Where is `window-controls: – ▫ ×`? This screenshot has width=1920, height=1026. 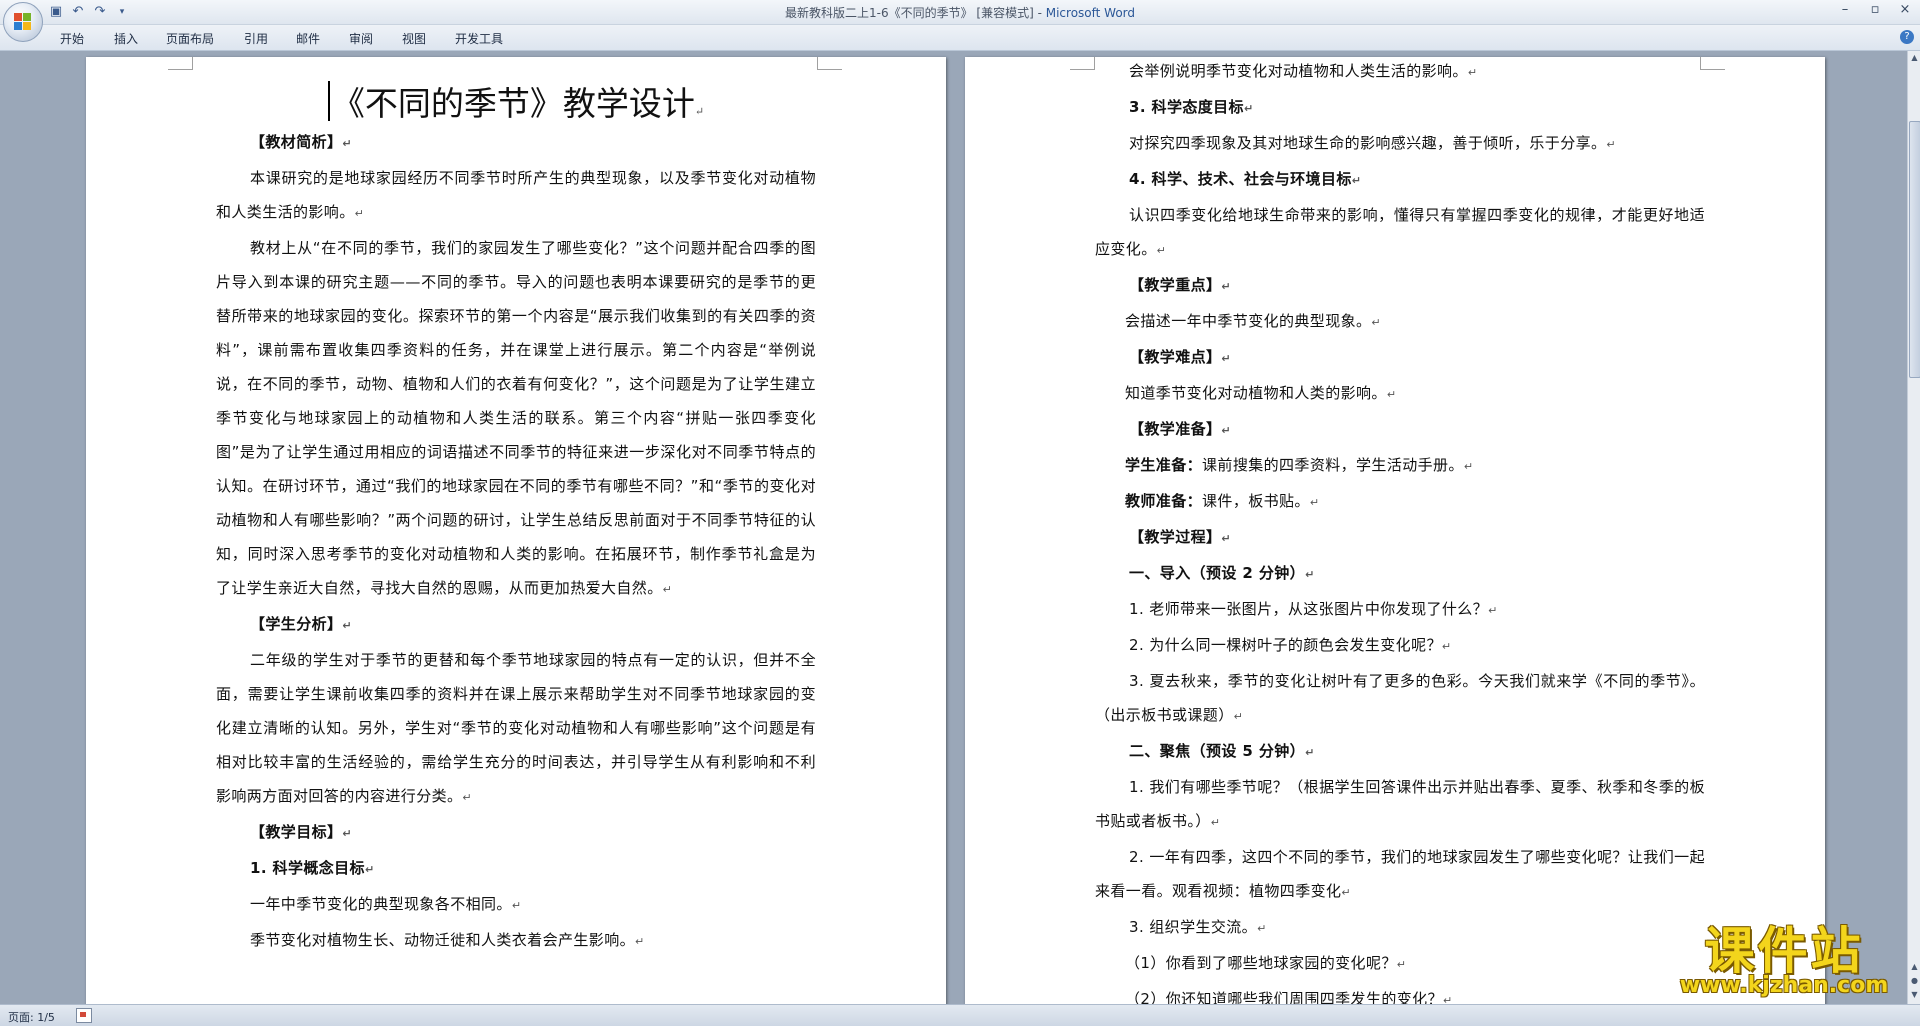 window-controls: – ▫ × is located at coordinates (1875, 11).